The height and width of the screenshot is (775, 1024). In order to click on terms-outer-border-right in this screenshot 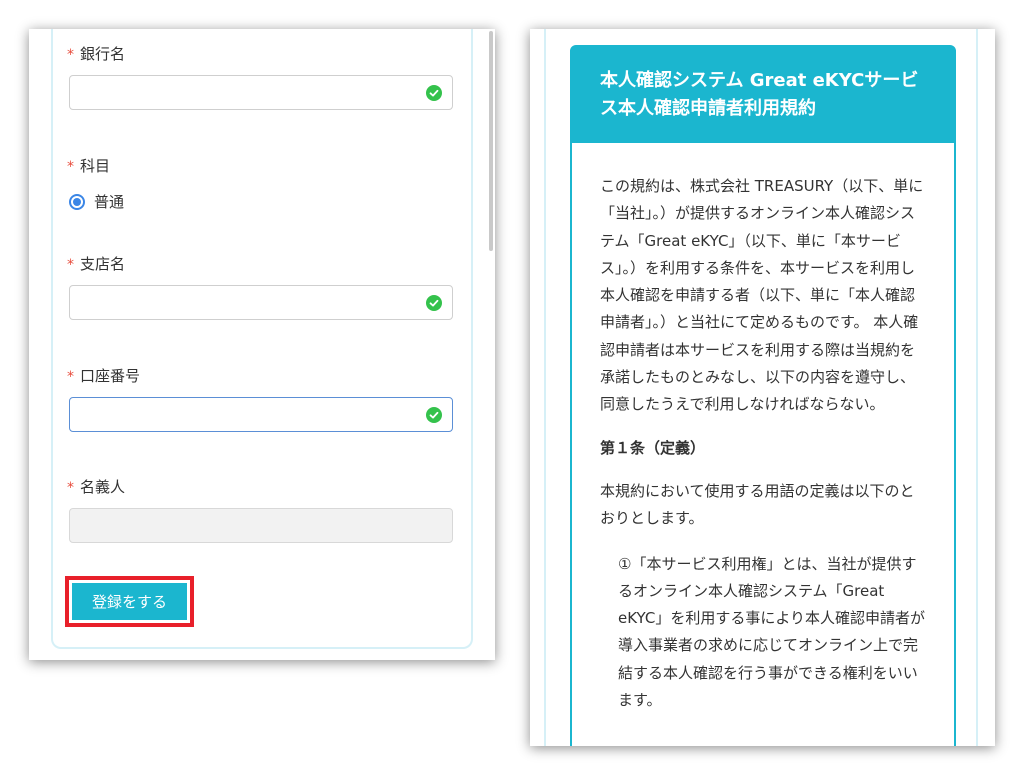, I will do `click(977, 387)`.